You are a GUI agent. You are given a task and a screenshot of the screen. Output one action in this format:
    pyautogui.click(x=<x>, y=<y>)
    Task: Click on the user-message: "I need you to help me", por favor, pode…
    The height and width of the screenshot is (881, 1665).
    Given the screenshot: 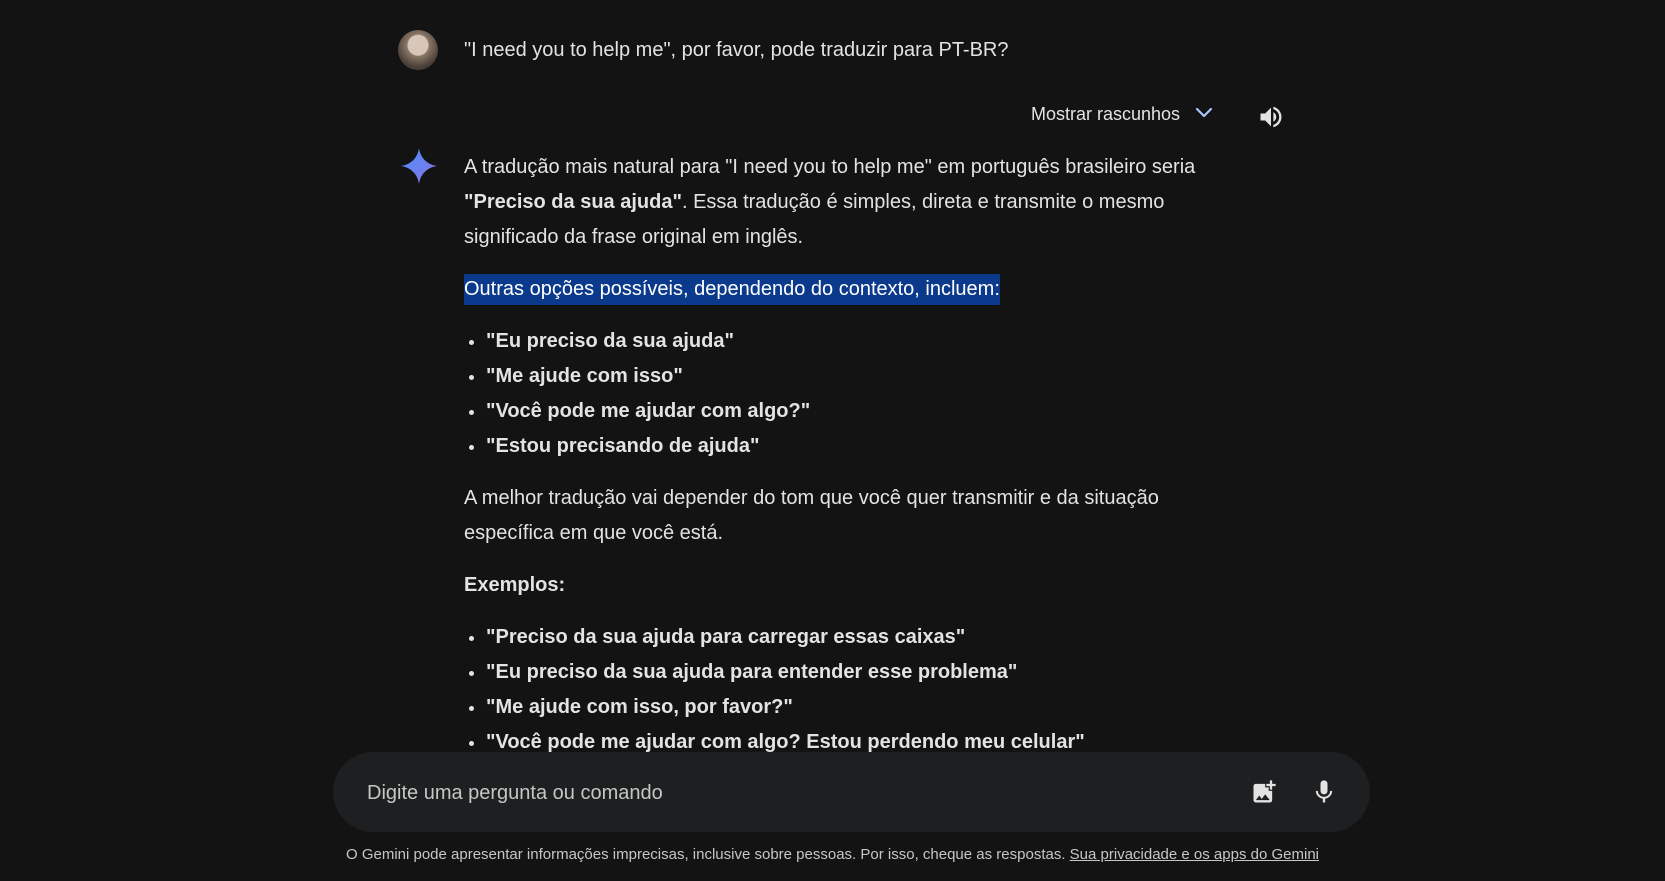 What is the action you would take?
    pyautogui.click(x=703, y=50)
    